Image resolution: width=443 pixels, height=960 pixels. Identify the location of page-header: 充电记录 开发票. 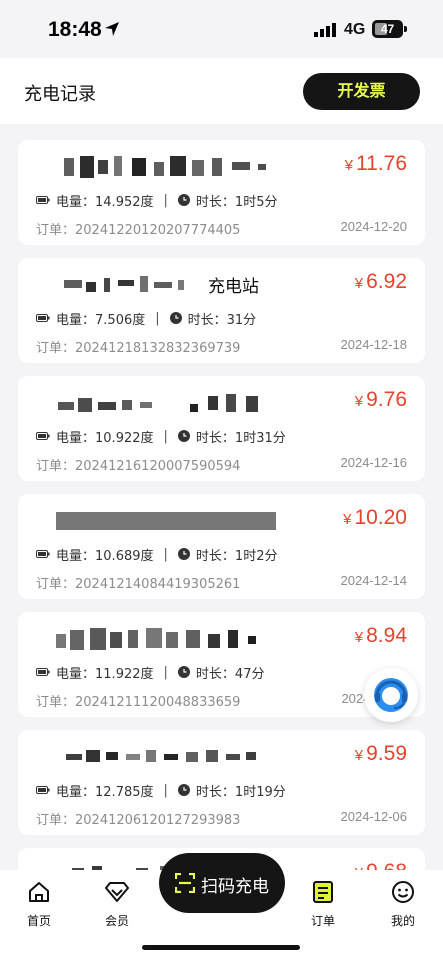
(221, 91).